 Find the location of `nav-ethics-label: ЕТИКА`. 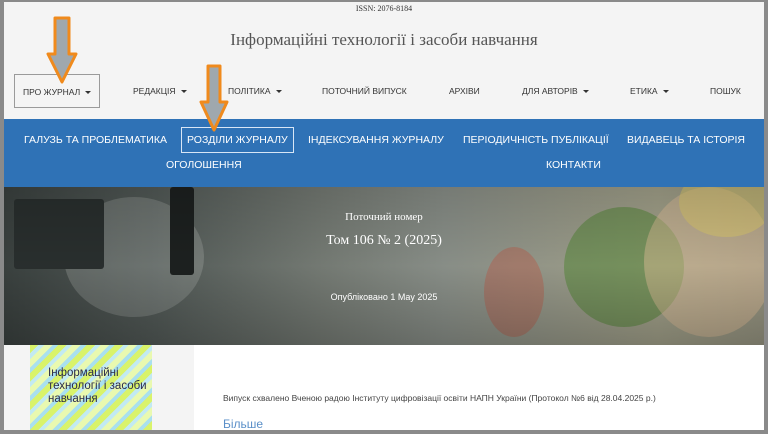

nav-ethics-label: ЕТИКА is located at coordinates (644, 91).